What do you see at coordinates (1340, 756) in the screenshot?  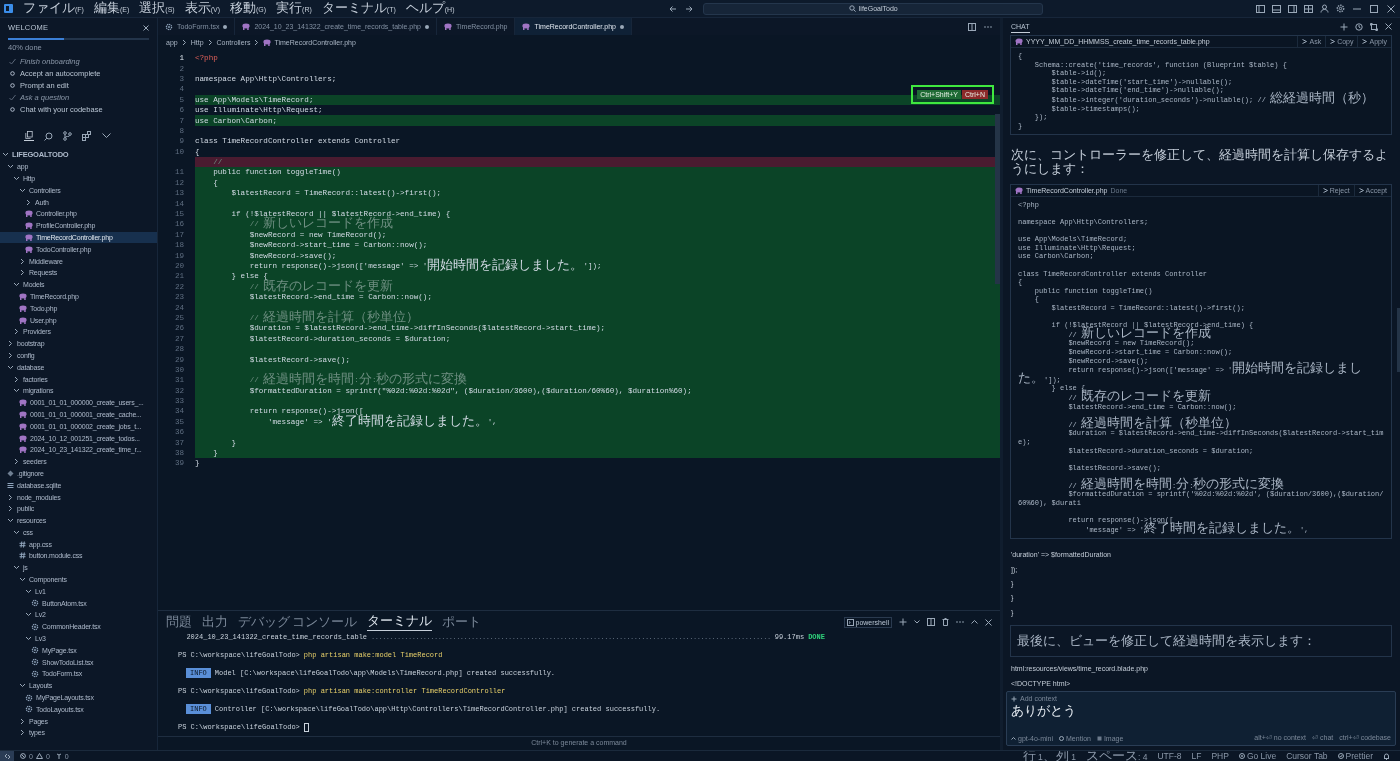 I see `check-circle-icon` at bounding box center [1340, 756].